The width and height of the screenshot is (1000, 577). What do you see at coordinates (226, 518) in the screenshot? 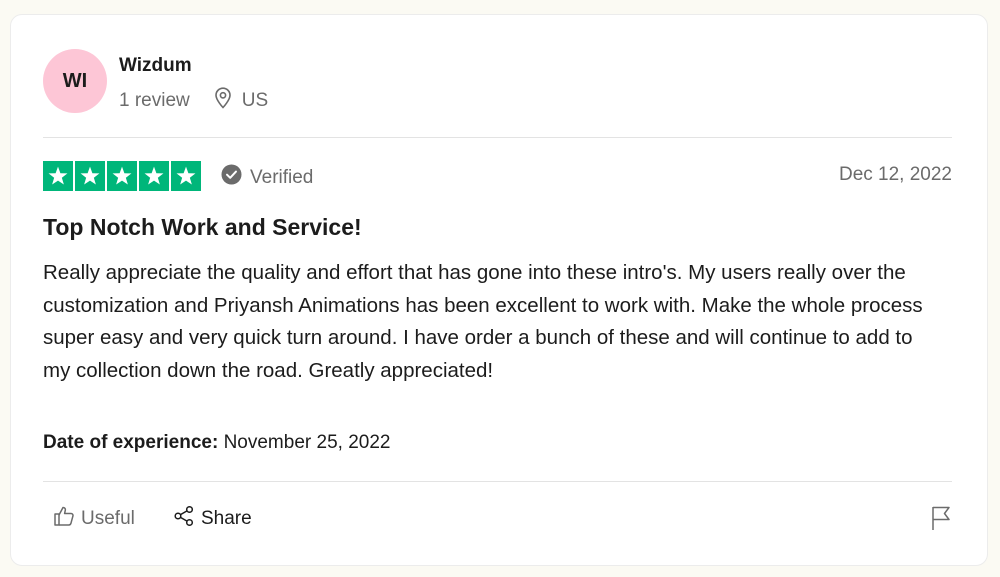
I see `share-label: Share` at bounding box center [226, 518].